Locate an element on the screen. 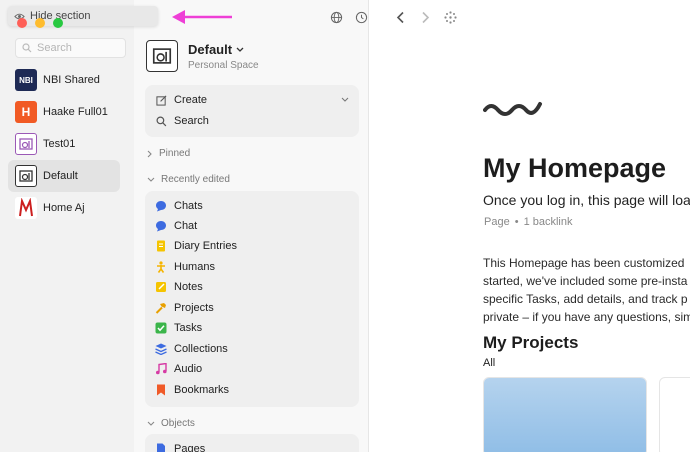 The height and width of the screenshot is (452, 690). recent-item-label: Notes is located at coordinates (188, 287).